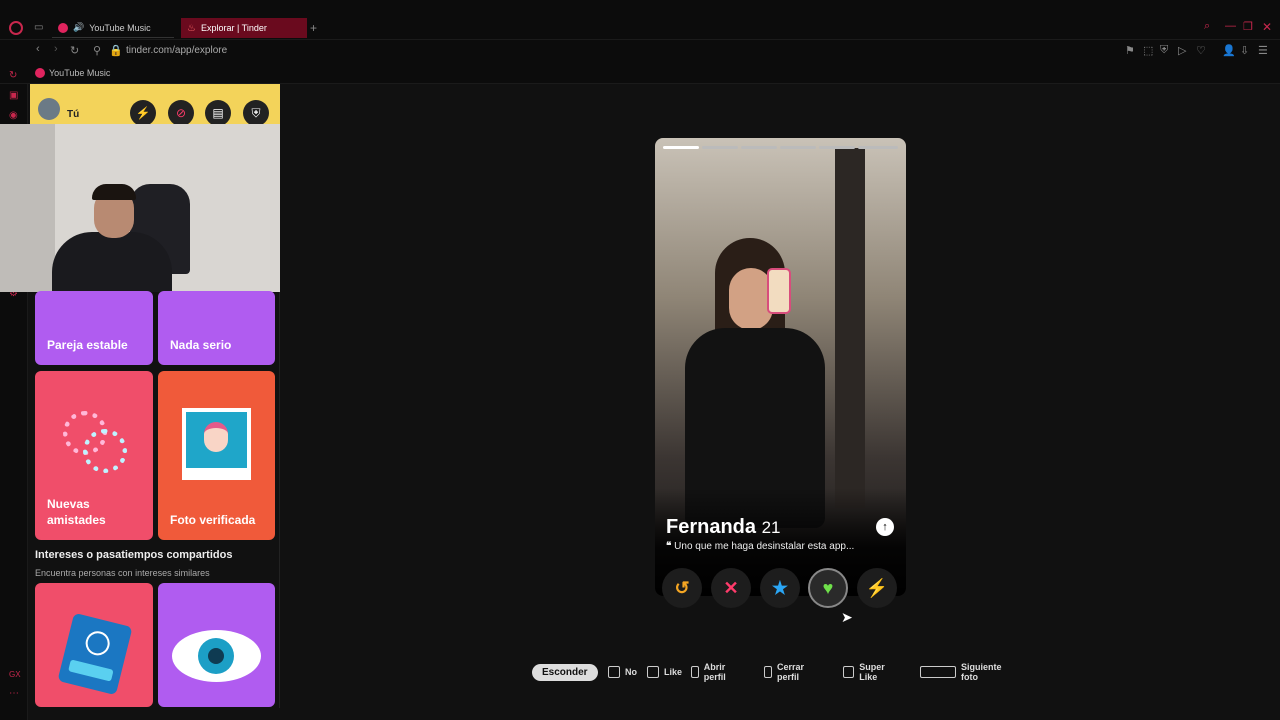  Describe the element at coordinates (13, 95) in the screenshot. I see `bag-icon: ▣` at that location.